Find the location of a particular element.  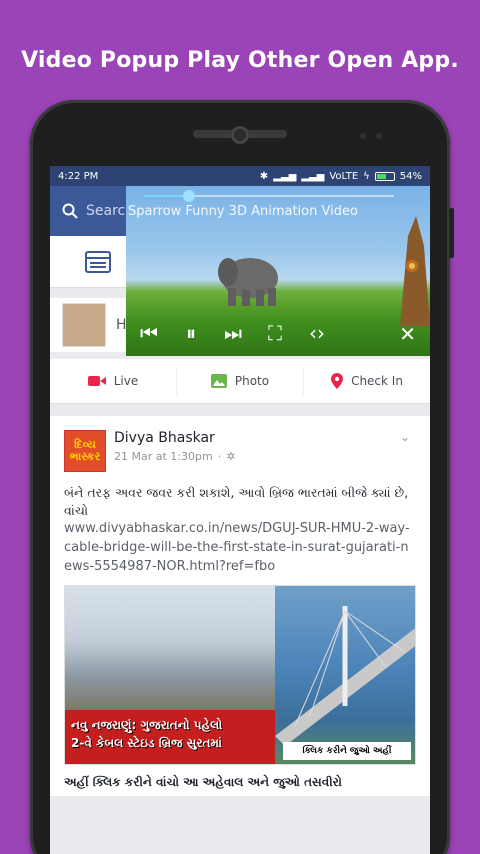

fullscreen-icon: ⛶ is located at coordinates (275, 333).